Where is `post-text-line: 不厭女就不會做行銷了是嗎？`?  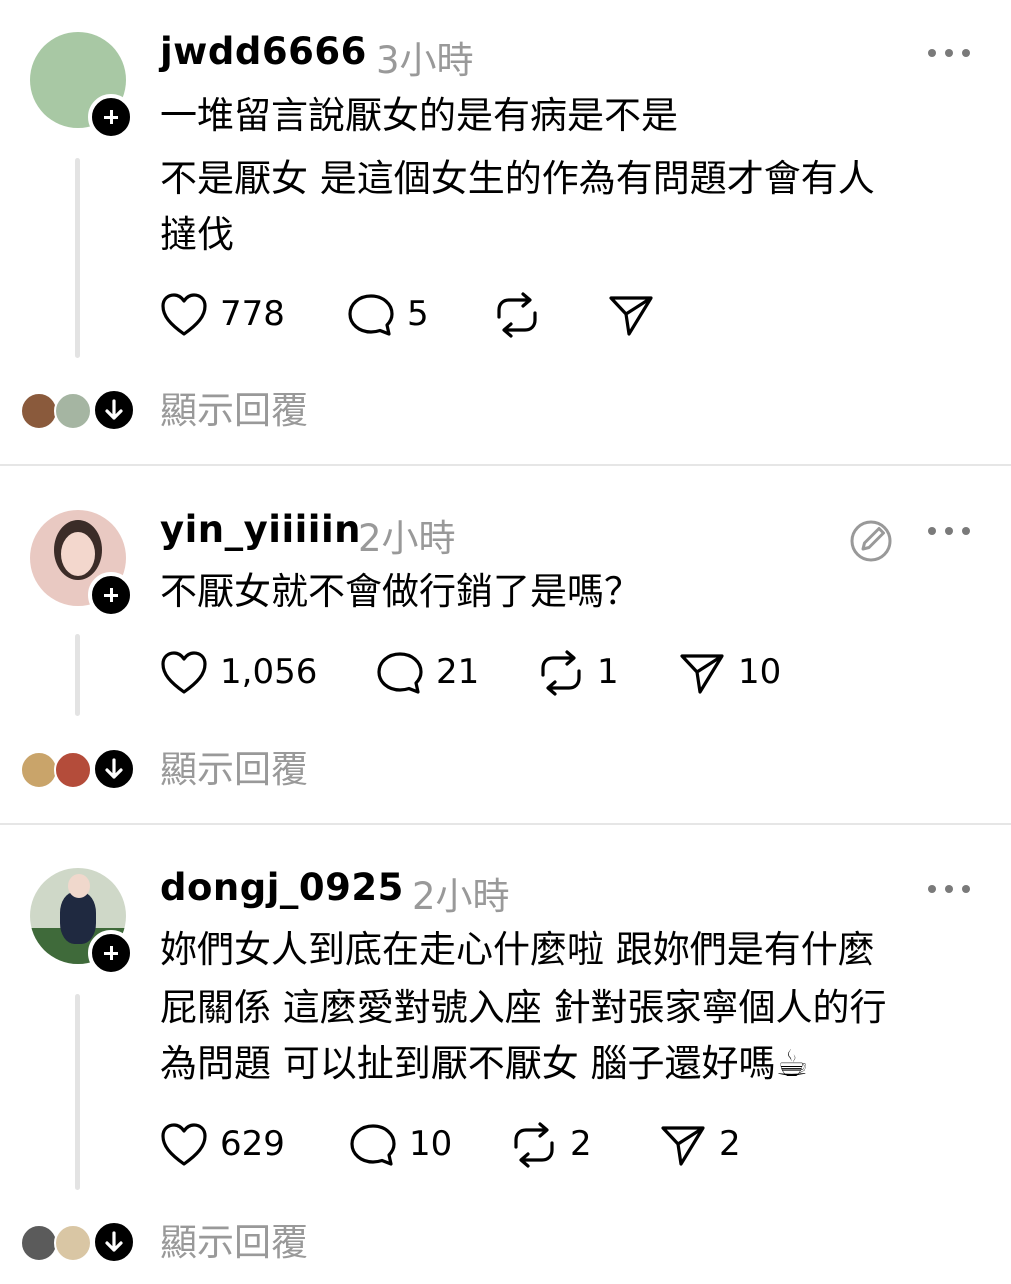 post-text-line: 不厭女就不會做行銷了是嗎？ is located at coordinates (400, 591).